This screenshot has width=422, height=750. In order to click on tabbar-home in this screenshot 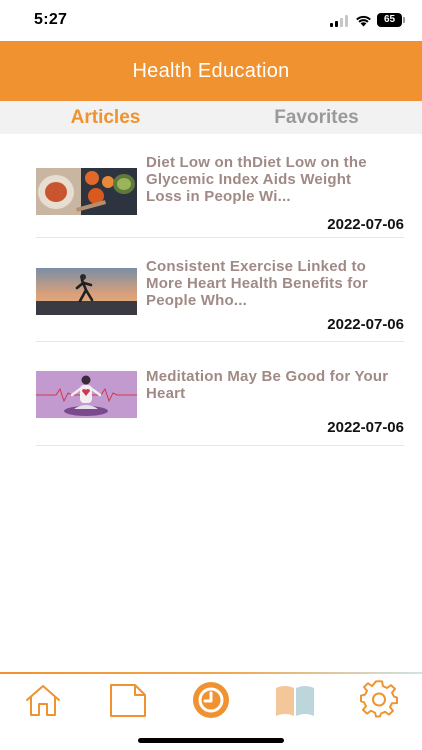, I will do `click(43, 700)`.